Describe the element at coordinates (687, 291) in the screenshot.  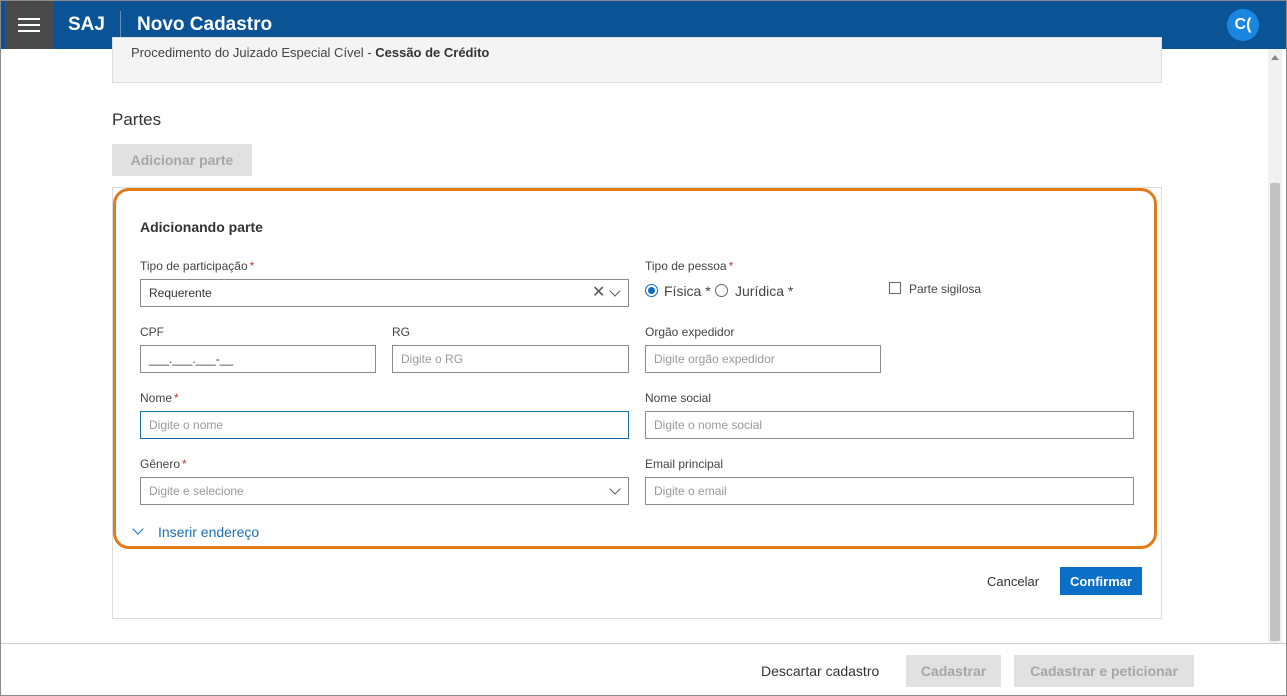
I see `radio-fisica-label: Física *` at that location.